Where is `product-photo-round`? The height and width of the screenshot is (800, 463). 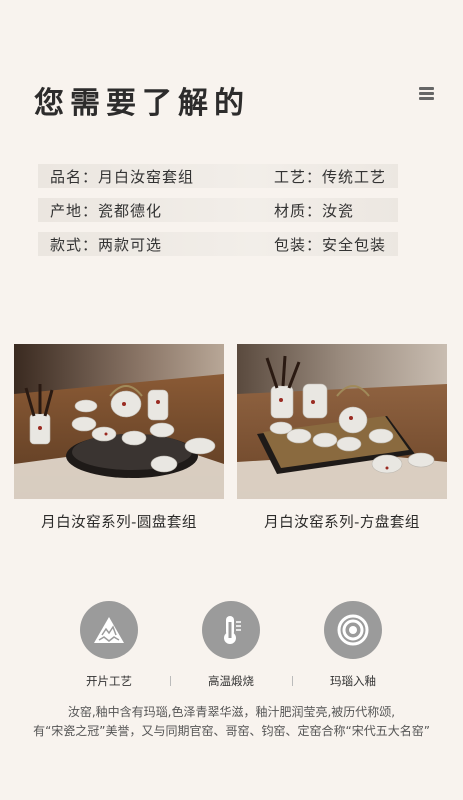
product-photo-round is located at coordinates (119, 421).